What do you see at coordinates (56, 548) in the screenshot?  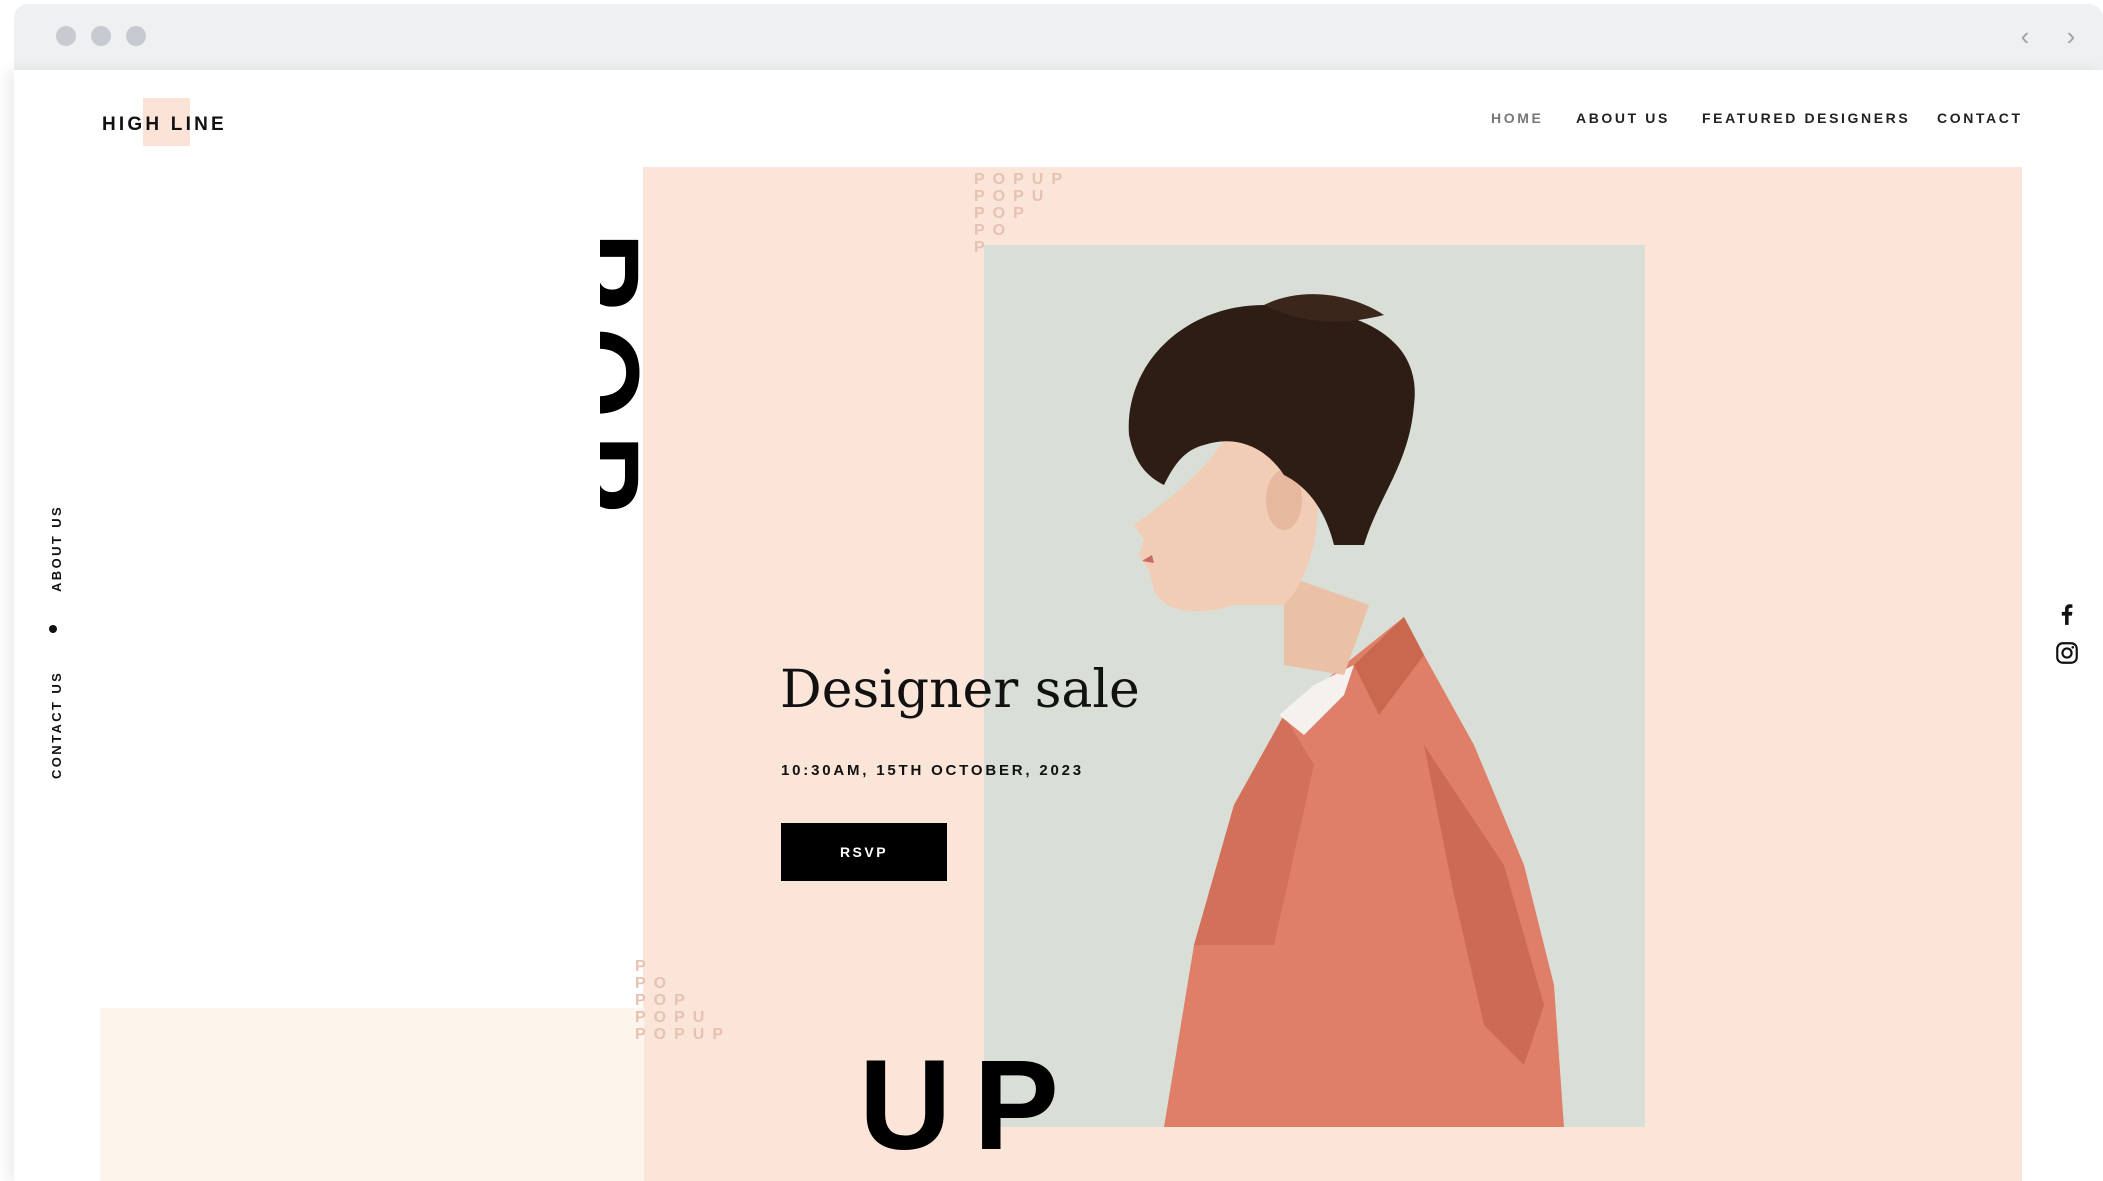 I see `side-nav-about-us: ABOUT US` at bounding box center [56, 548].